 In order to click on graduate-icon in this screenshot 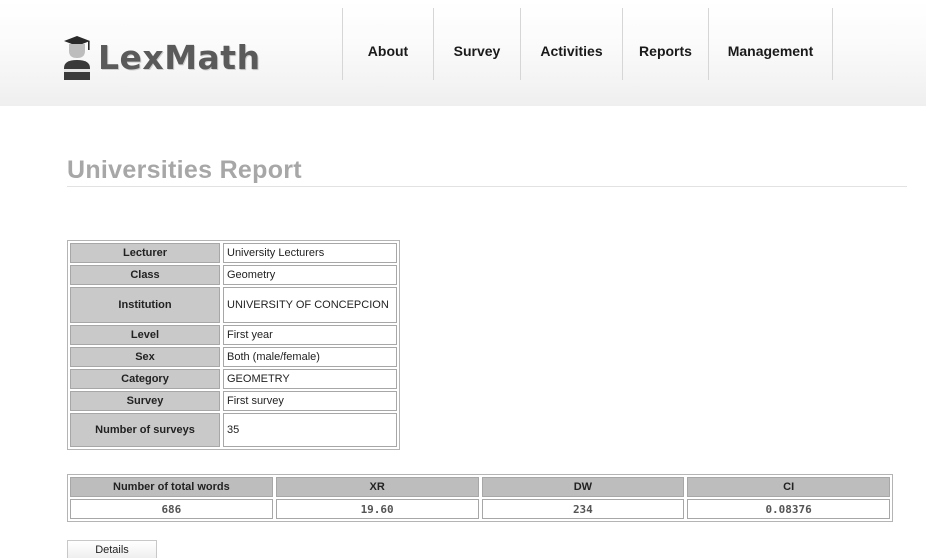, I will do `click(77, 57)`.